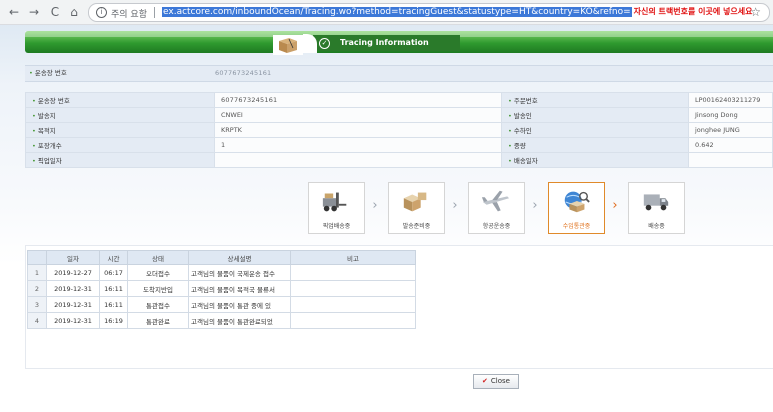 The image size is (773, 412). What do you see at coordinates (120, 145) in the screenshot?
I see `info-label: • 포장개수` at bounding box center [120, 145].